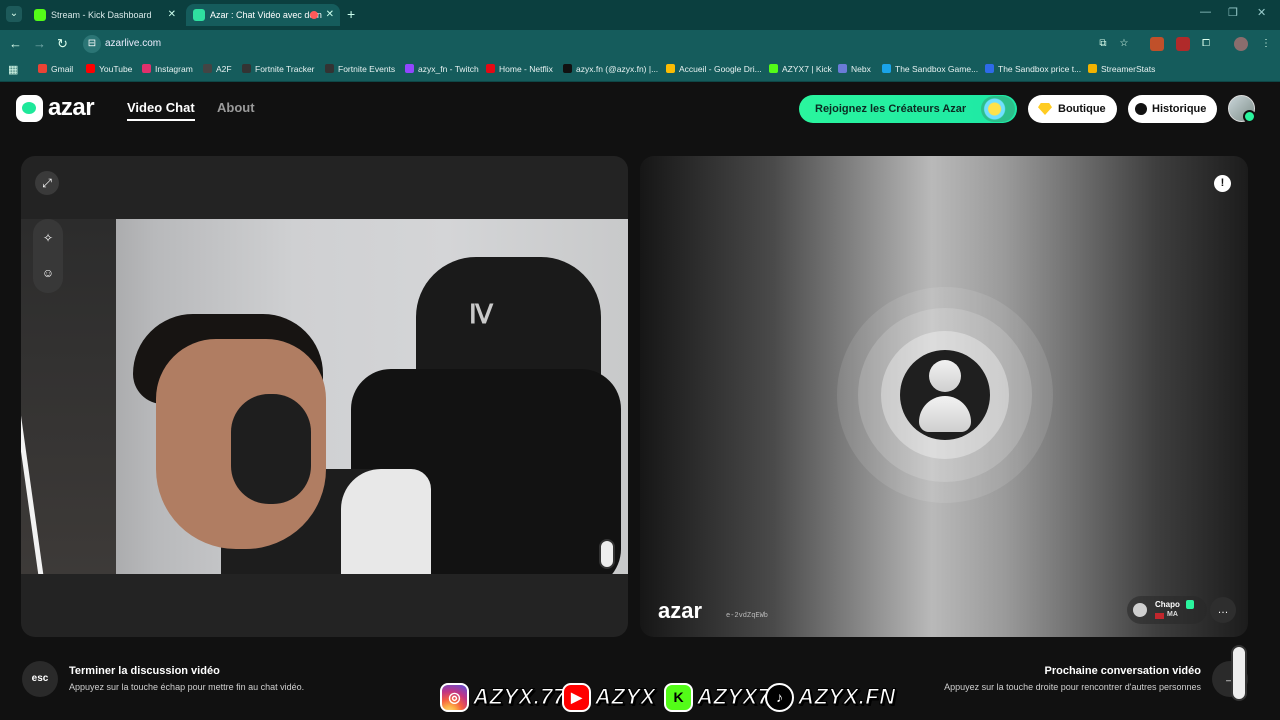 This screenshot has height=720, width=1280. Describe the element at coordinates (1241, 44) in the screenshot. I see `profile-icon` at that location.